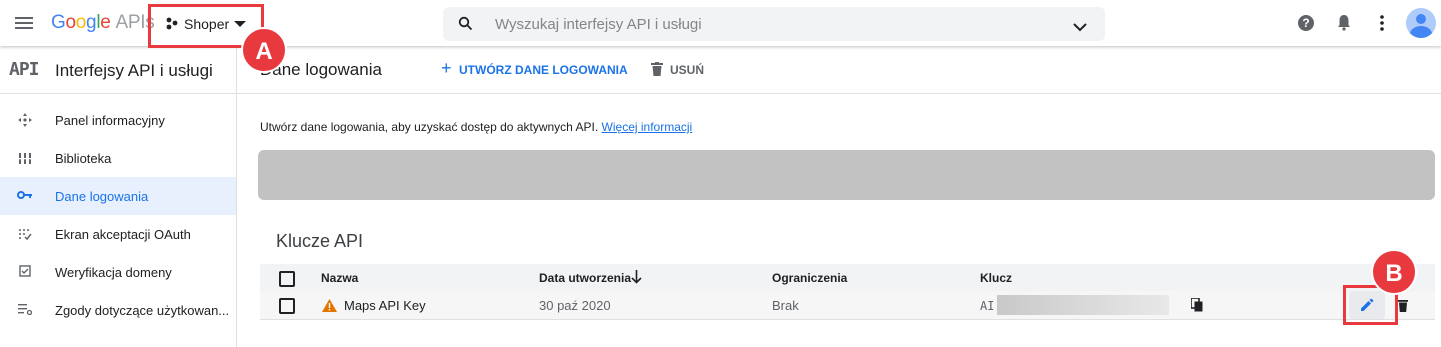 This screenshot has width=1441, height=347. Describe the element at coordinates (25, 196) in the screenshot. I see `key-icon` at that location.